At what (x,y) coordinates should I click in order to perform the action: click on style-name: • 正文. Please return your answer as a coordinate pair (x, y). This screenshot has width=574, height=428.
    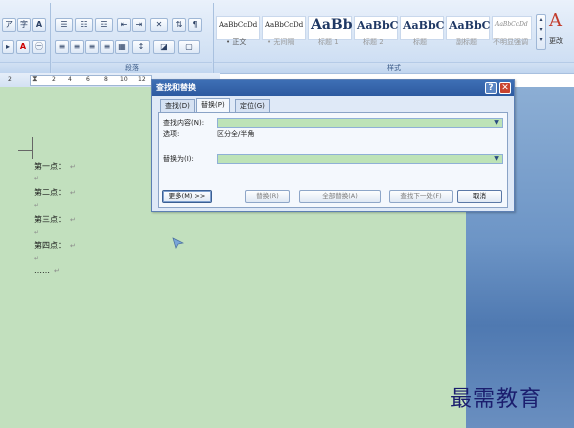
    Looking at the image, I should click on (236, 42).